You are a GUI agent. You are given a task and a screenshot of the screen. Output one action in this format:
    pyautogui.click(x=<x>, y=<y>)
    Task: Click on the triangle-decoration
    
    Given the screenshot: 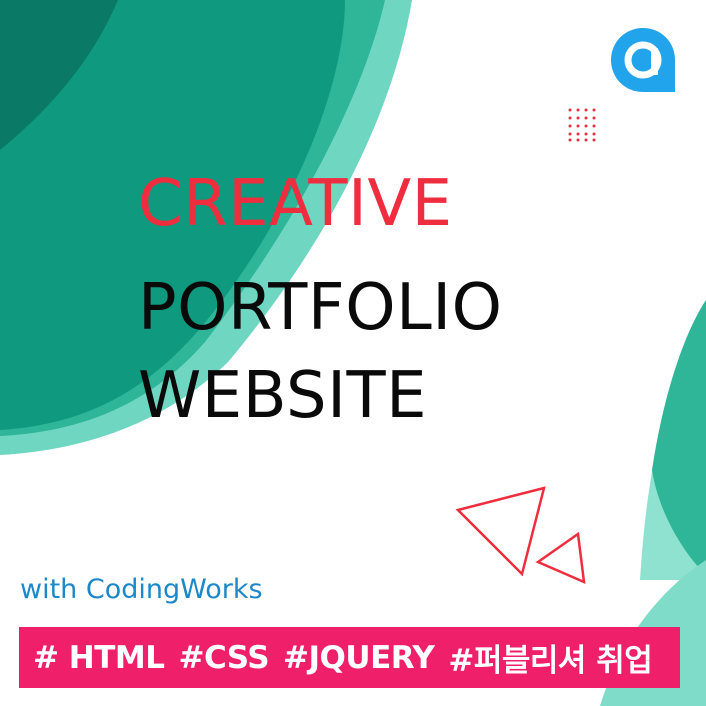 What is the action you would take?
    pyautogui.click(x=520, y=535)
    